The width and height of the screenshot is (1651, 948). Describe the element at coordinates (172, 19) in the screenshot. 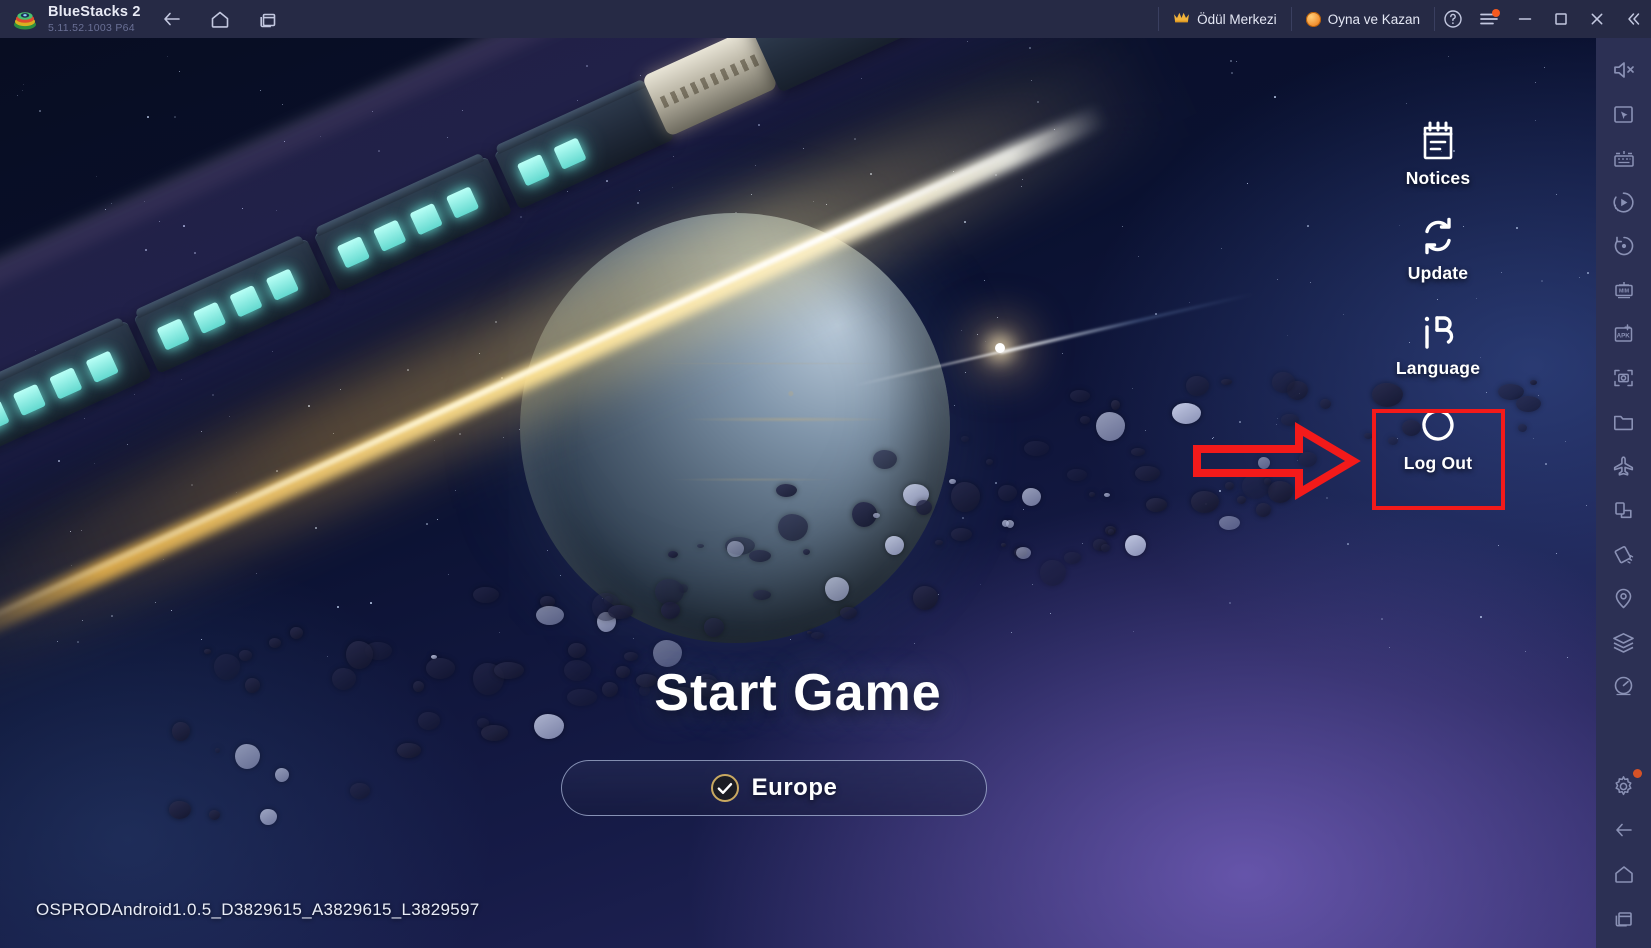

I see `titlebar-back-button` at that location.